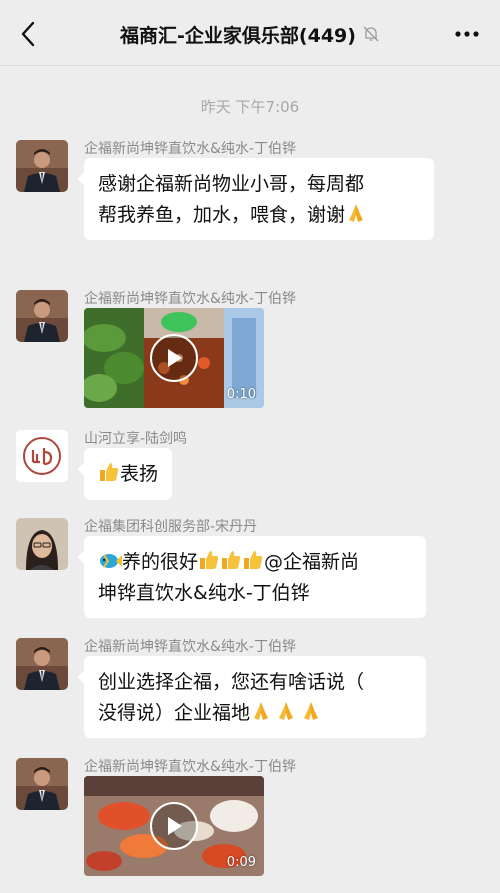  Describe the element at coordinates (251, 470) in the screenshot. I see `message-item: 山河立享-陆剑鸣 表扬` at that location.